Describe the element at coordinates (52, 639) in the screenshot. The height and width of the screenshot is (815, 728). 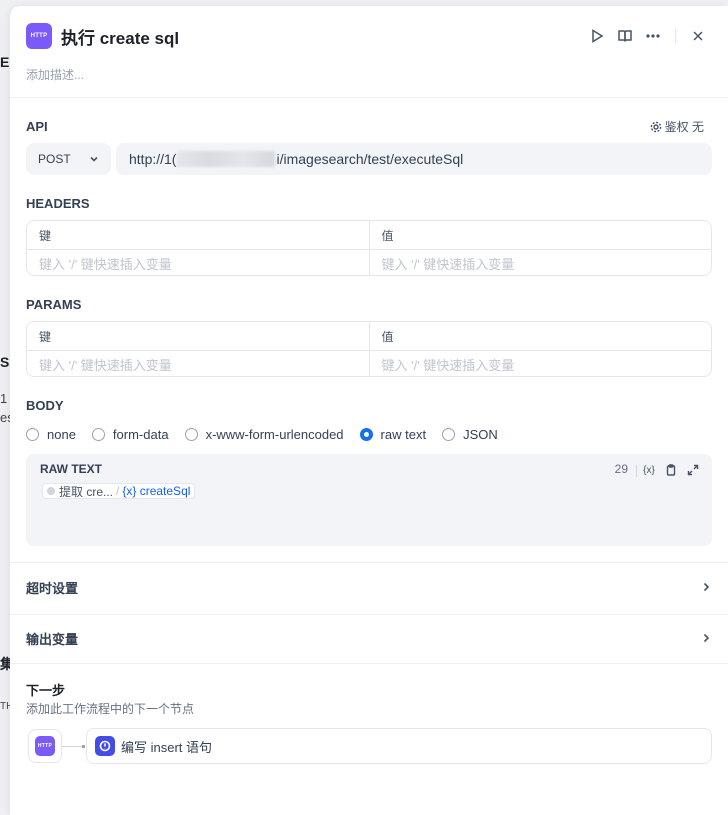
I see `output-label: 输出变量` at that location.